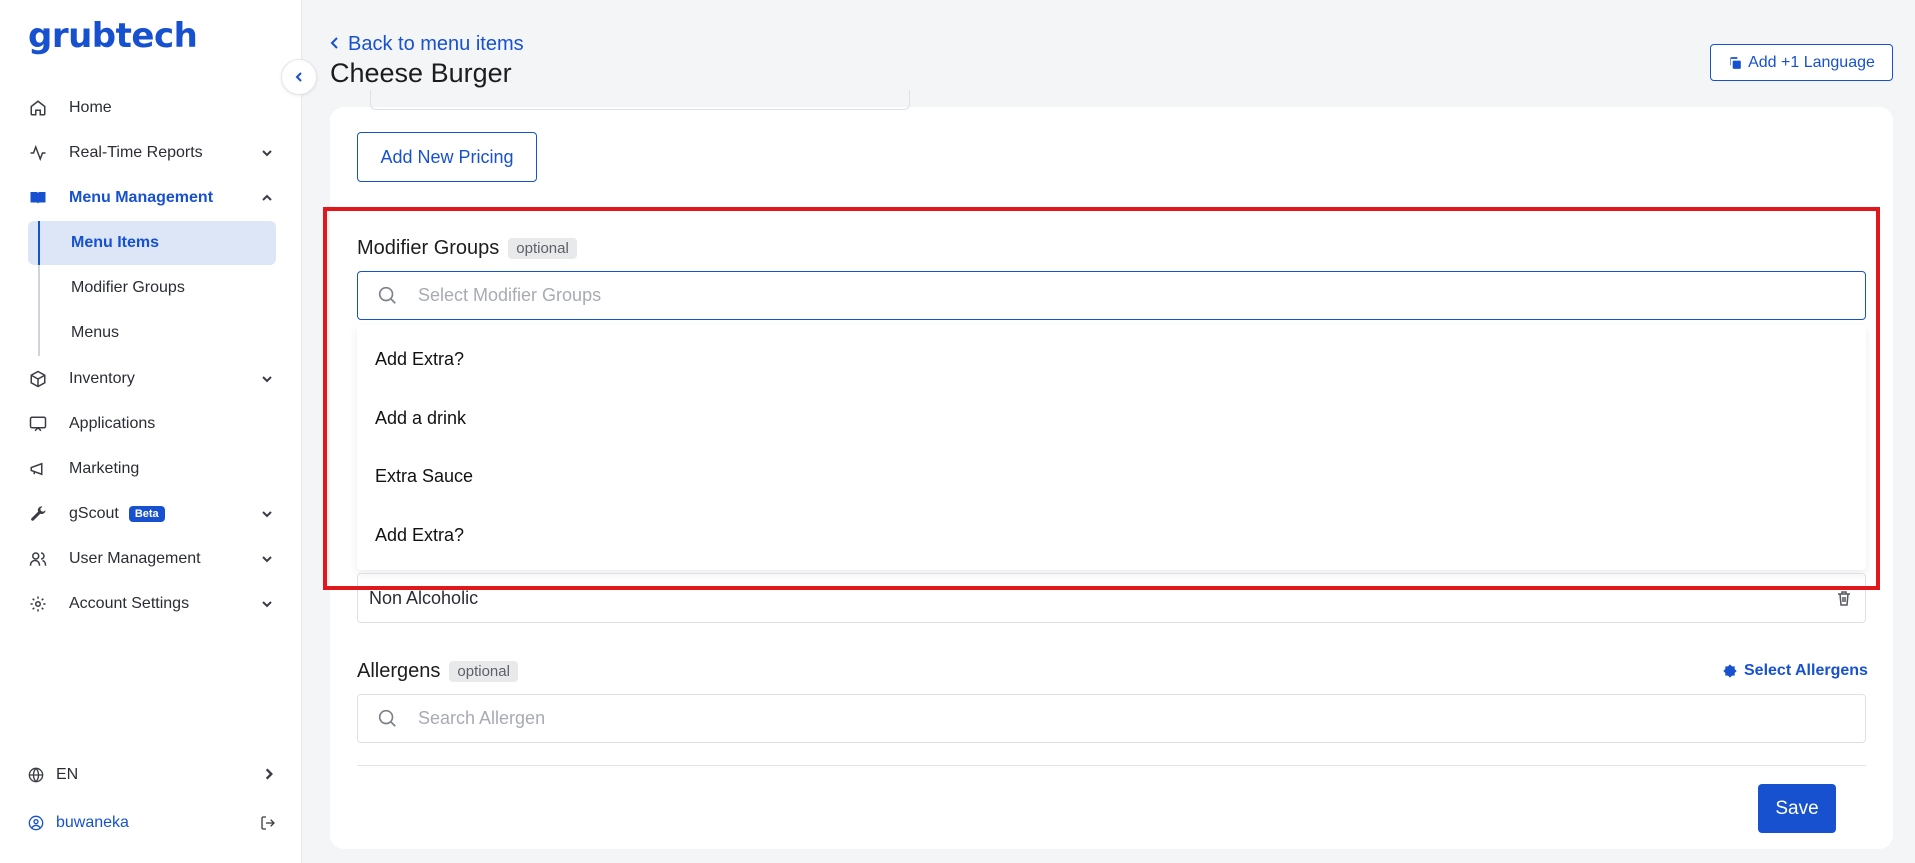 Image resolution: width=1915 pixels, height=863 pixels. What do you see at coordinates (1735, 63) in the screenshot?
I see `copy-icon` at bounding box center [1735, 63].